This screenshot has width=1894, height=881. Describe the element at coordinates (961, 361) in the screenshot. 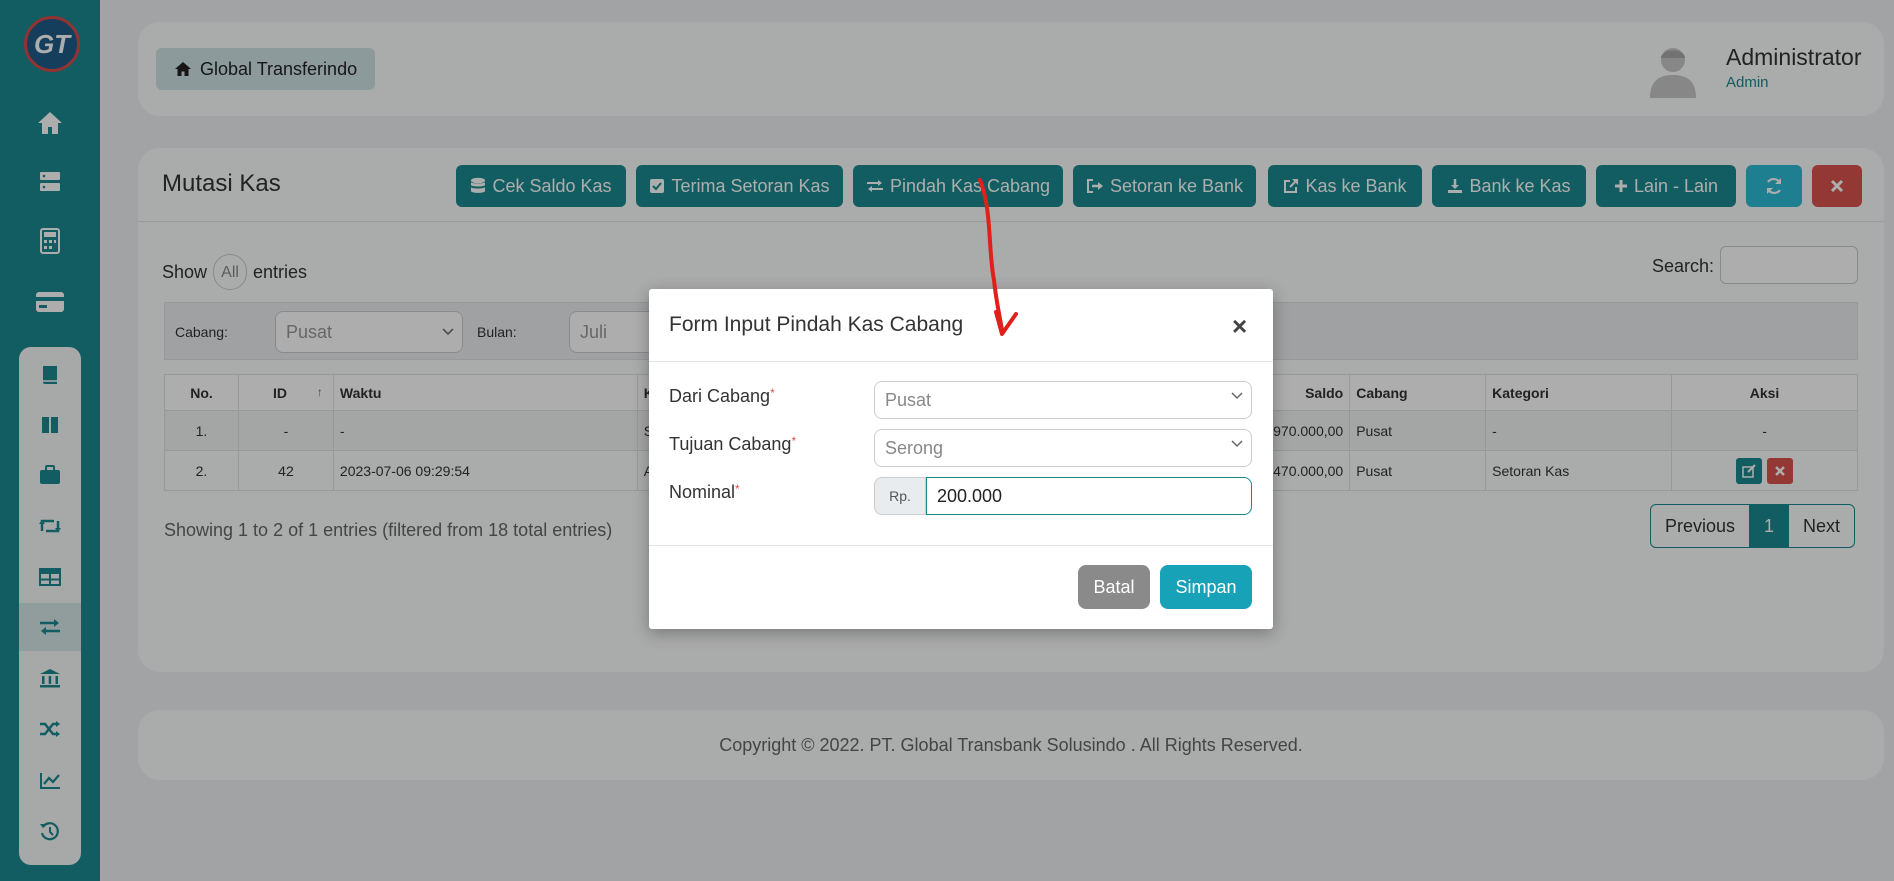

I see `modal-header-divider` at that location.